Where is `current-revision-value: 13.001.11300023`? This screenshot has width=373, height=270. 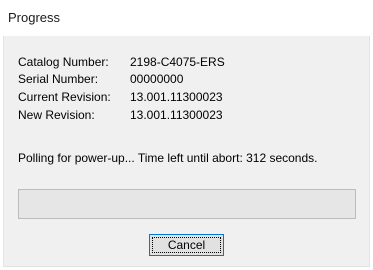
current-revision-value: 13.001.11300023 is located at coordinates (176, 97).